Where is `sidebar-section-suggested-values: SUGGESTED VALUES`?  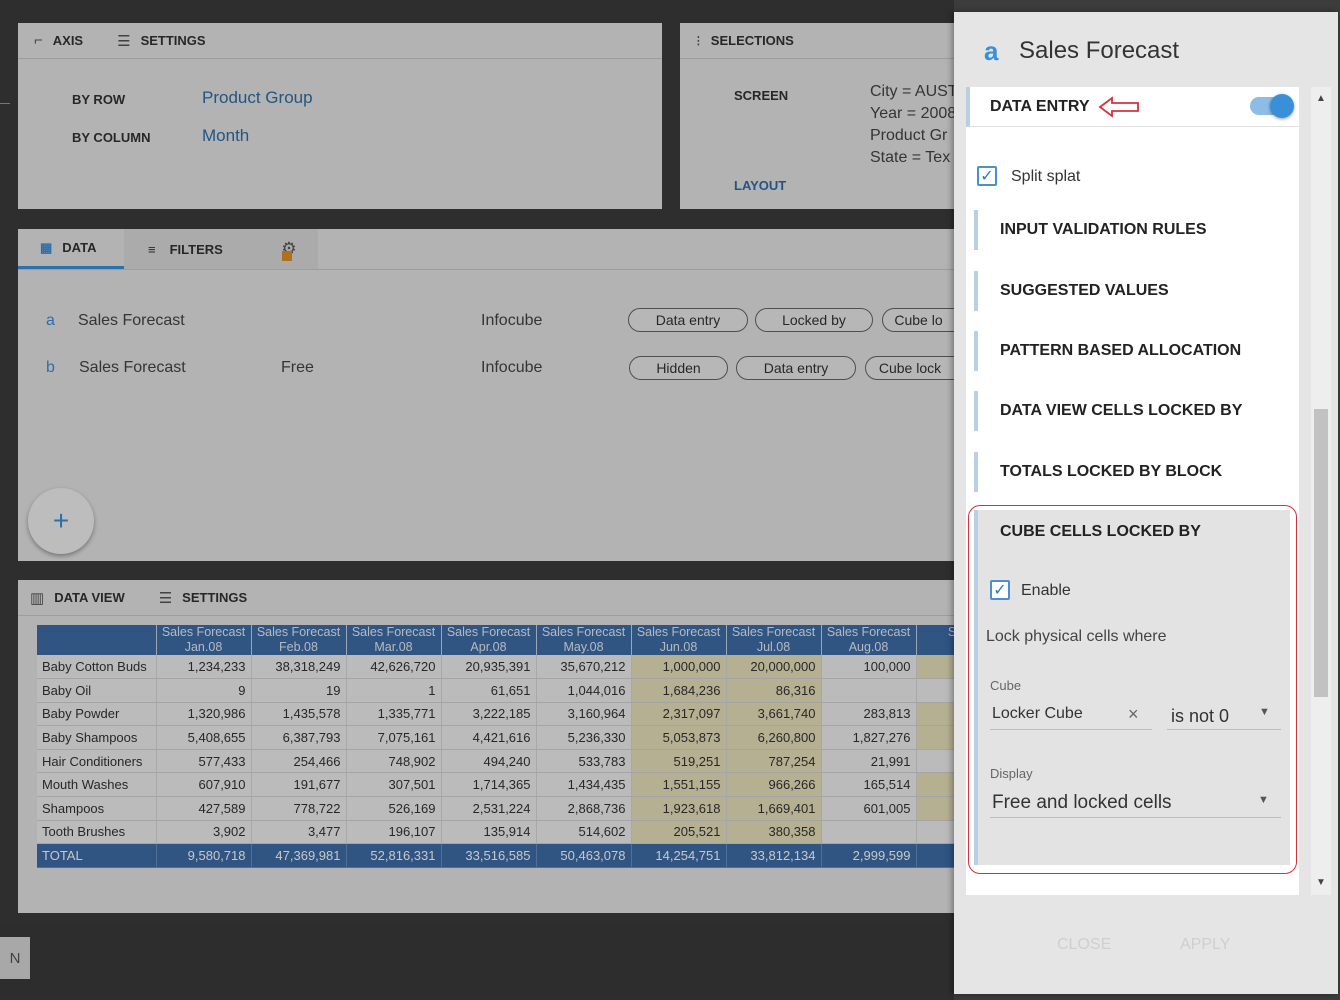 sidebar-section-suggested-values: SUGGESTED VALUES is located at coordinates (1127, 291).